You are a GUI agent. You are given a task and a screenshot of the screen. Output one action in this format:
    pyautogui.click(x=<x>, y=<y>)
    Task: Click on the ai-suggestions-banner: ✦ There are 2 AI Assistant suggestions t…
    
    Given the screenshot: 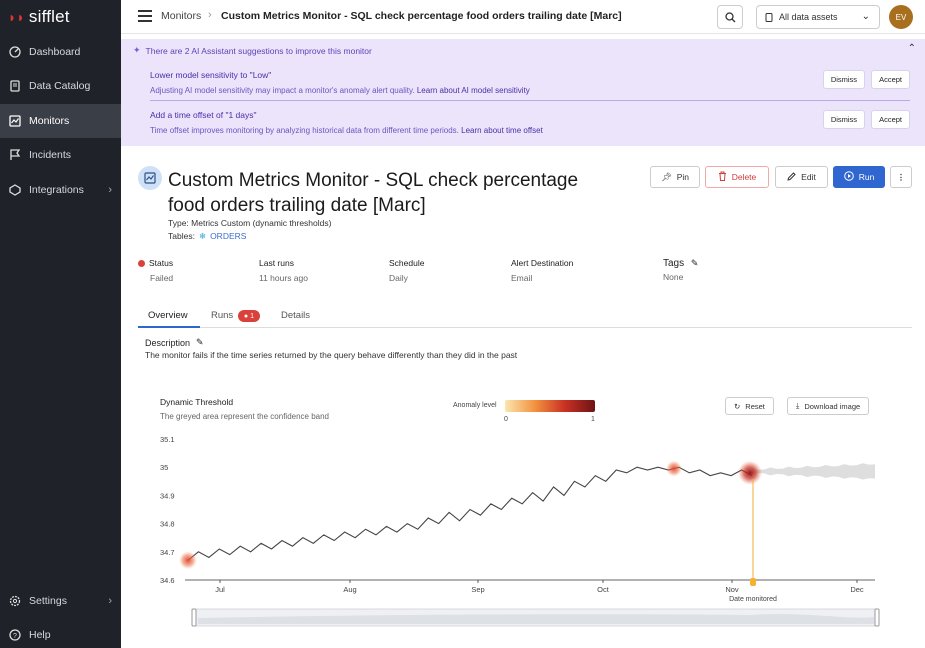 What is the action you would take?
    pyautogui.click(x=523, y=92)
    